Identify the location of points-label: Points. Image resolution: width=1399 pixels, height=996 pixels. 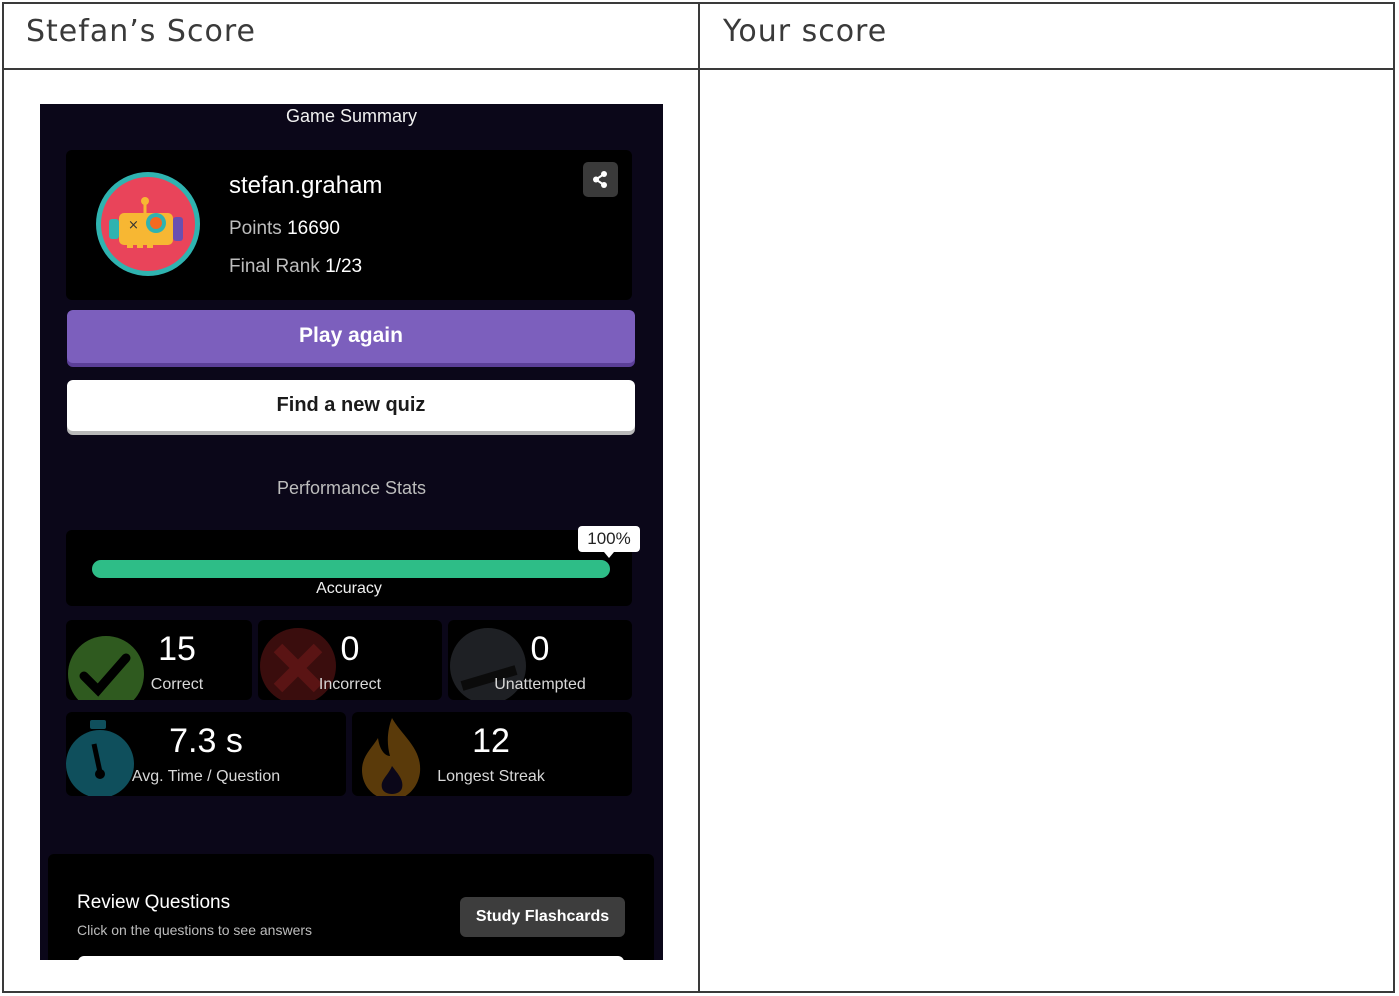
(255, 228).